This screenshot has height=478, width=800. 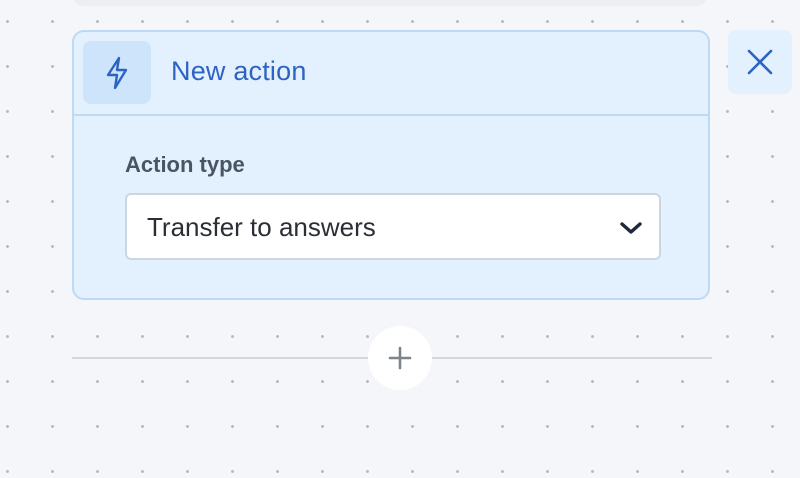 I want to click on close-button, so click(x=760, y=62).